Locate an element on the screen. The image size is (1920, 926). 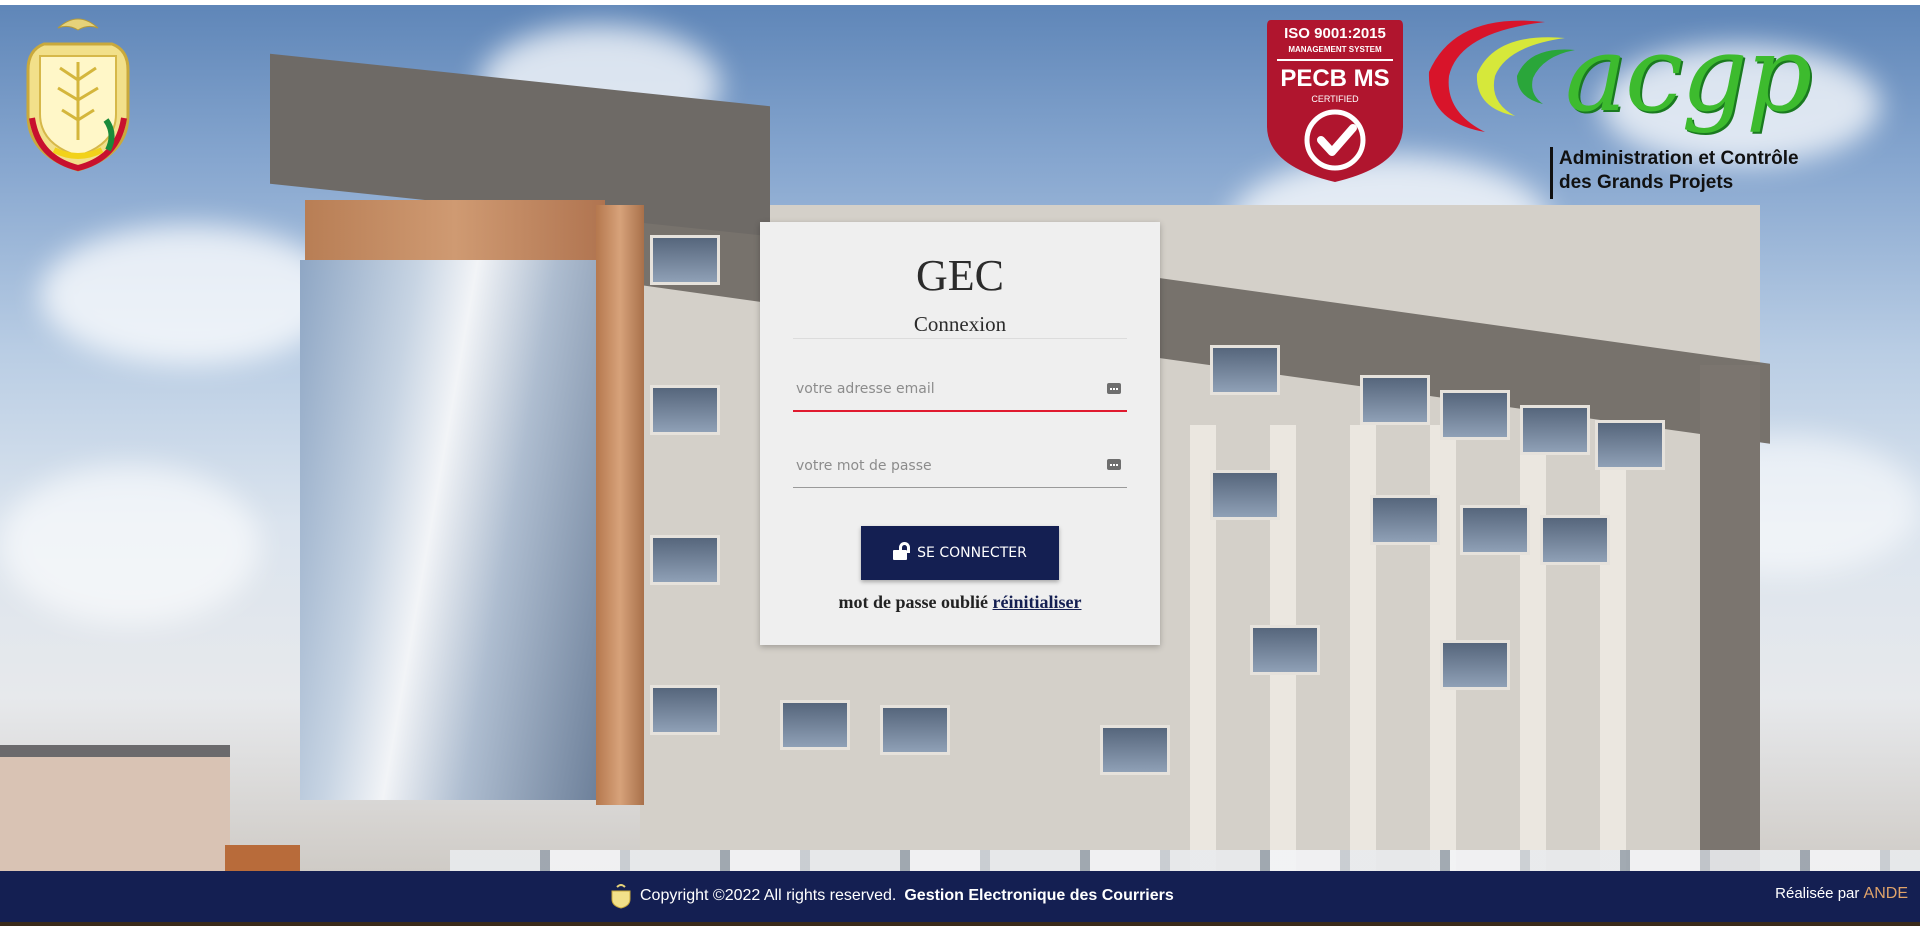
reset-password-link: réinitialiser is located at coordinates (1037, 602).